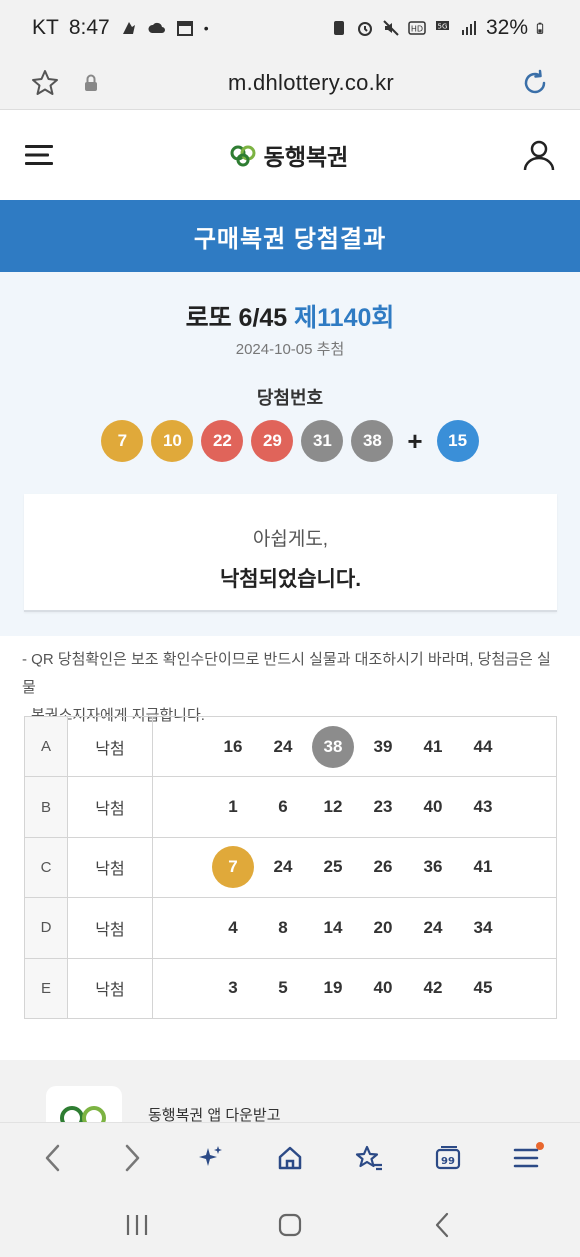  Describe the element at coordinates (290, 398) in the screenshot. I see `winning-numbers-label: 당첨번호` at that location.